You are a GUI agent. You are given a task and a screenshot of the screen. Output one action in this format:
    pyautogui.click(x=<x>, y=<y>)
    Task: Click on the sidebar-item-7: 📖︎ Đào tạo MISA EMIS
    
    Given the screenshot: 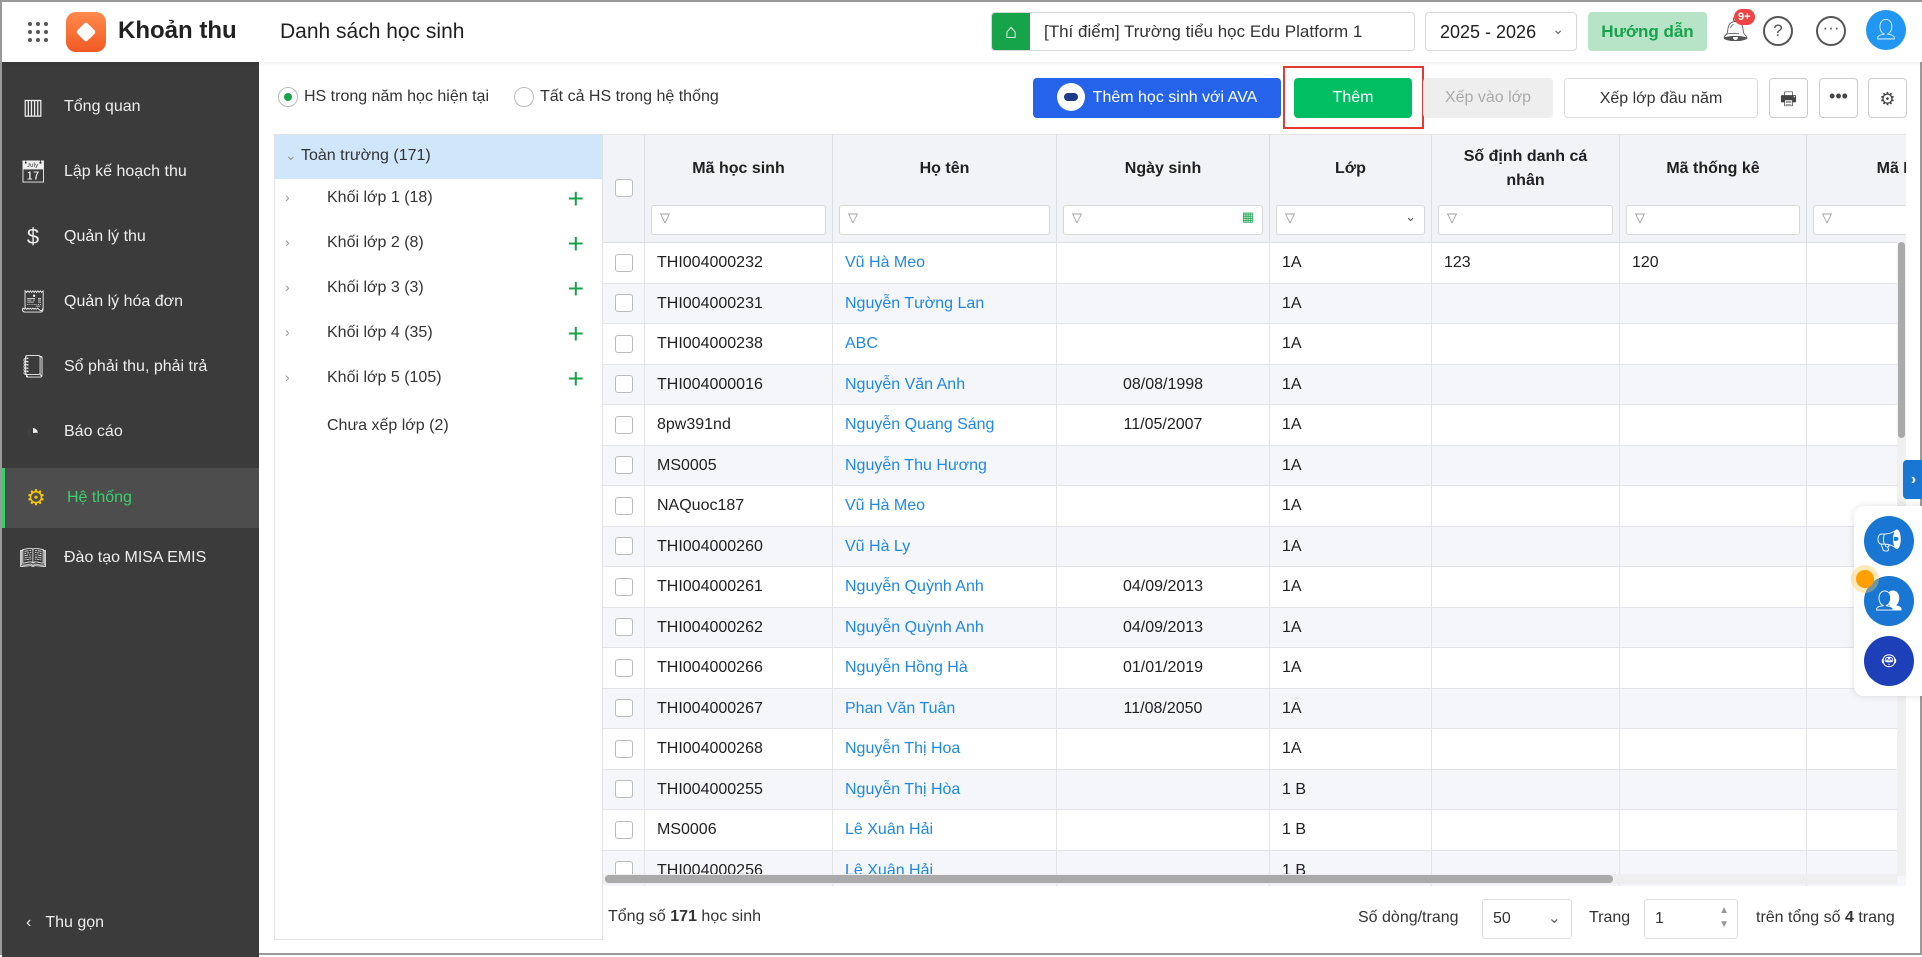 What is the action you would take?
    pyautogui.click(x=130, y=558)
    